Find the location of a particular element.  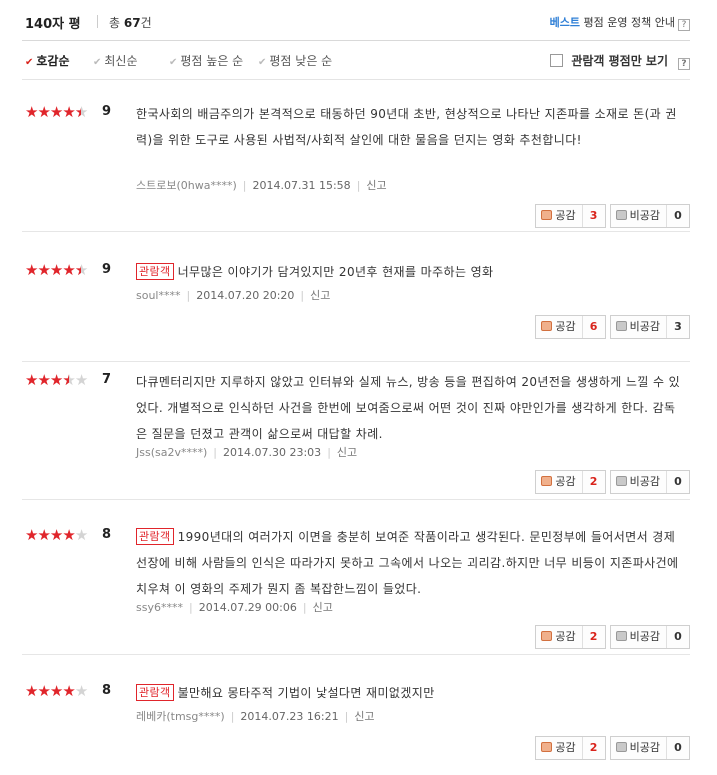

vote-buttons: 공감 3 비공감 0 is located at coordinates (612, 216).